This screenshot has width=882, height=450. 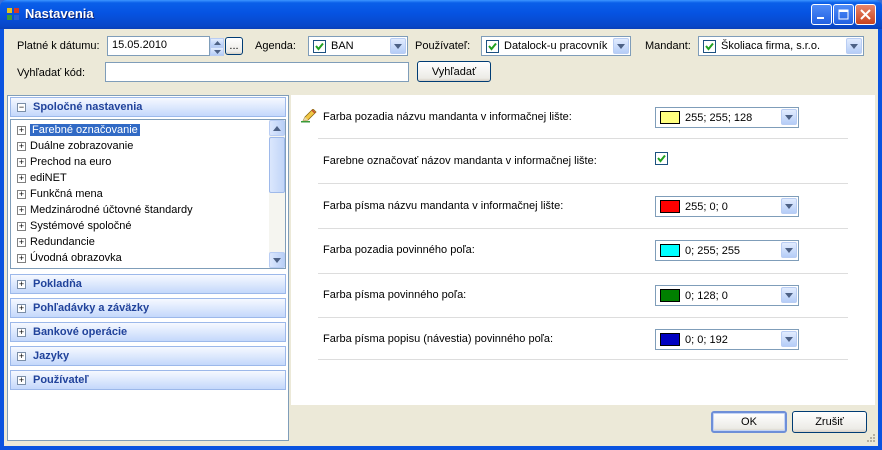 I want to click on section-header-pohladavky: + Pohľadávky a záväzky, so click(x=148, y=308).